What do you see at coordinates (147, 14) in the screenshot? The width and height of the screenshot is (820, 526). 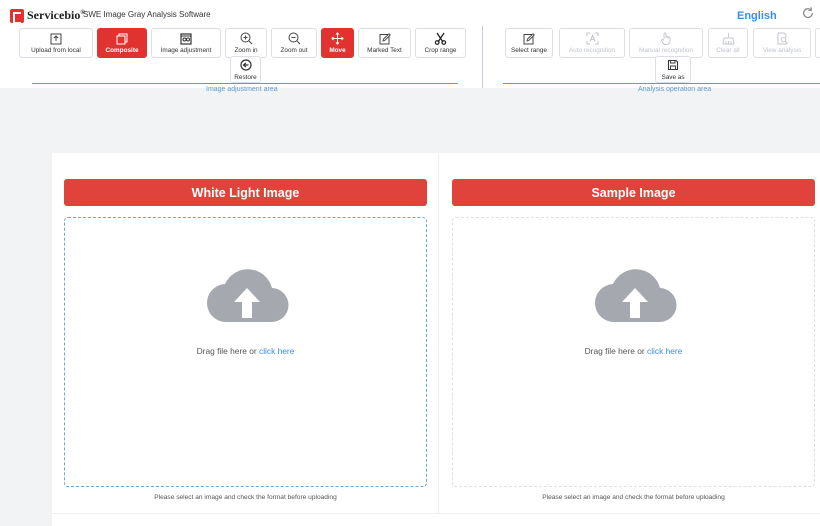 I see `app-title: SWE Image Gray Analysis Software` at bounding box center [147, 14].